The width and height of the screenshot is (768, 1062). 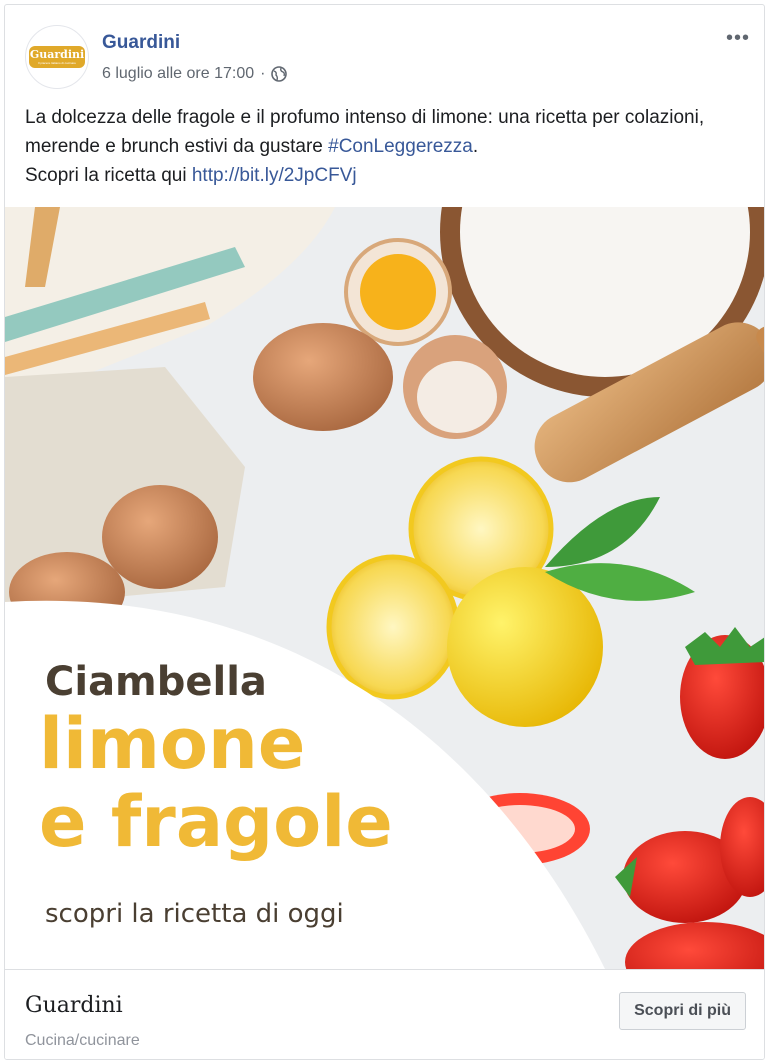 What do you see at coordinates (682, 1011) in the screenshot?
I see `learn-more-button: Scopri di più` at bounding box center [682, 1011].